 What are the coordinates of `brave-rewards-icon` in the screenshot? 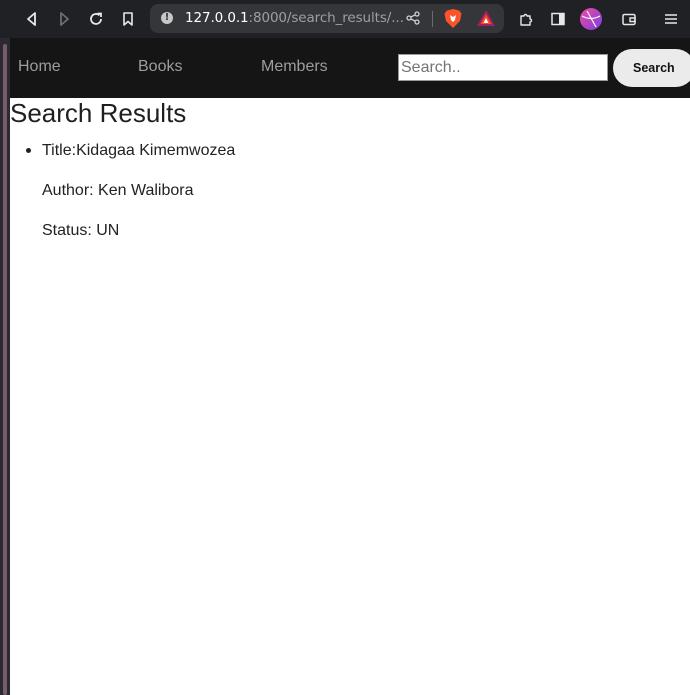 It's located at (486, 20).